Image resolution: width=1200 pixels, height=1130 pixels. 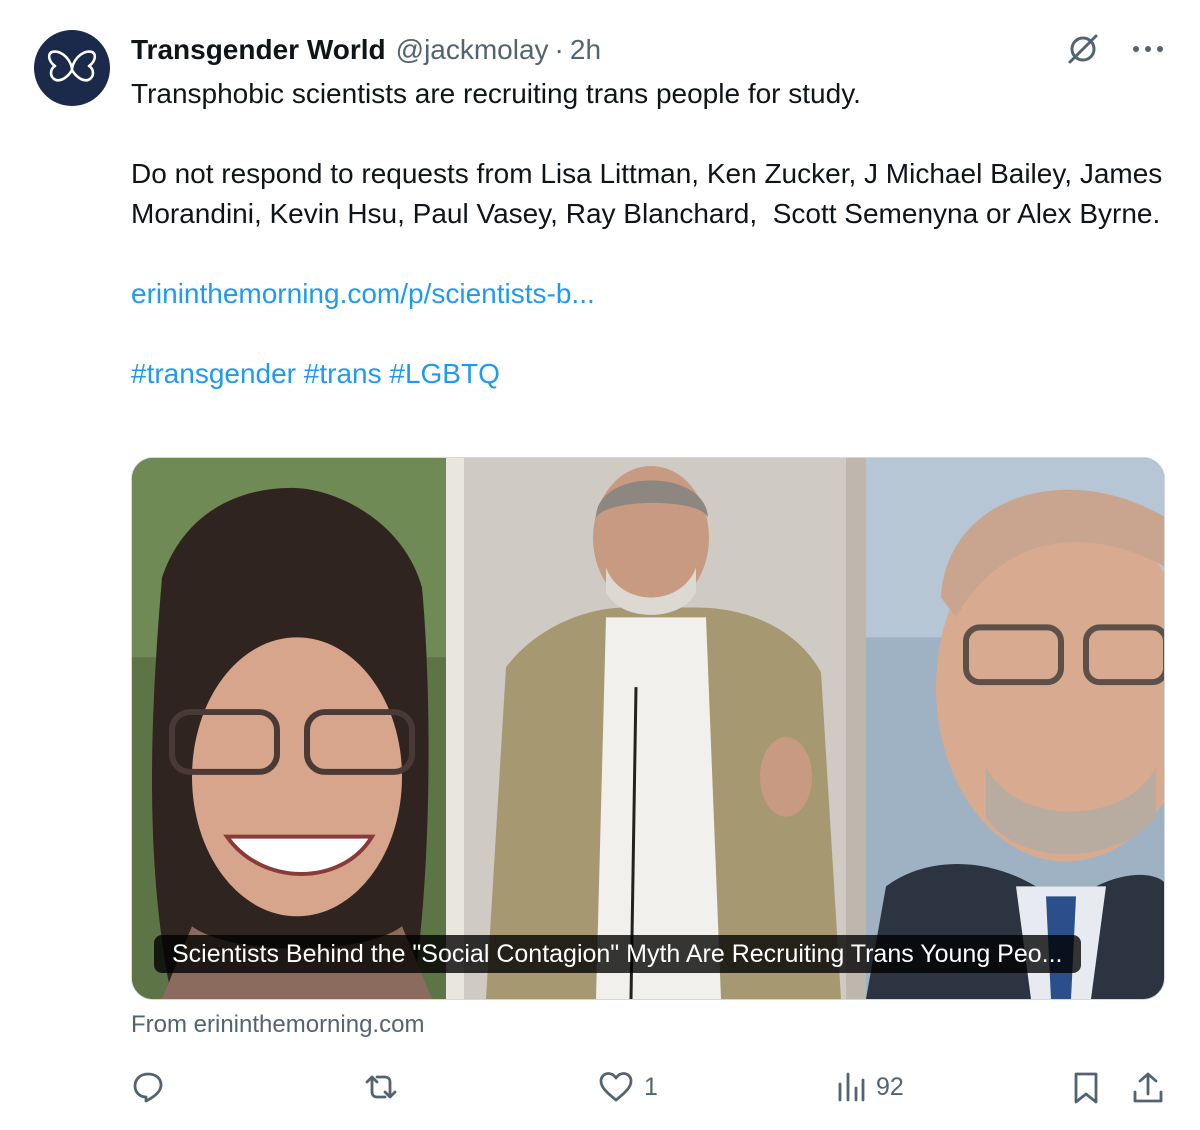 I want to click on post-hashtags: #transgender #trans #LGBTQ, so click(x=651, y=374).